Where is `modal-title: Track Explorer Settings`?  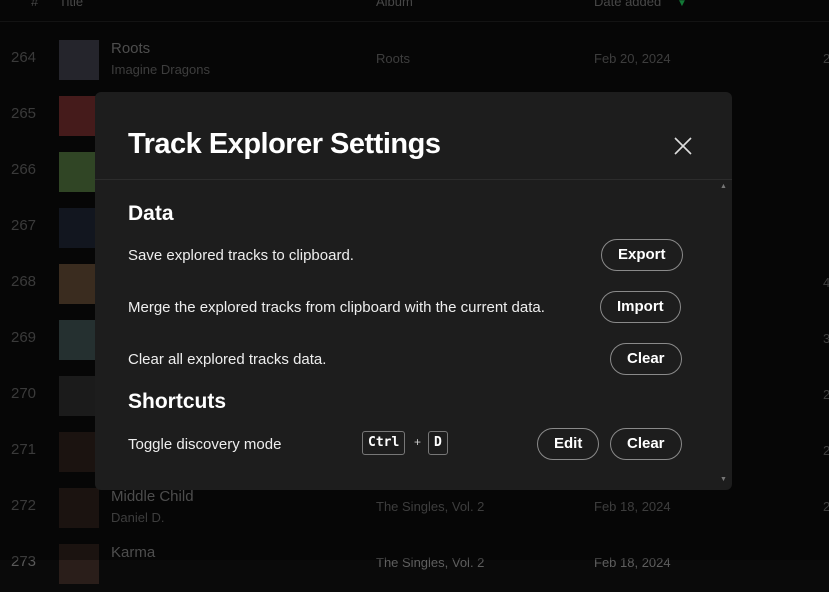
modal-title: Track Explorer Settings is located at coordinates (284, 144).